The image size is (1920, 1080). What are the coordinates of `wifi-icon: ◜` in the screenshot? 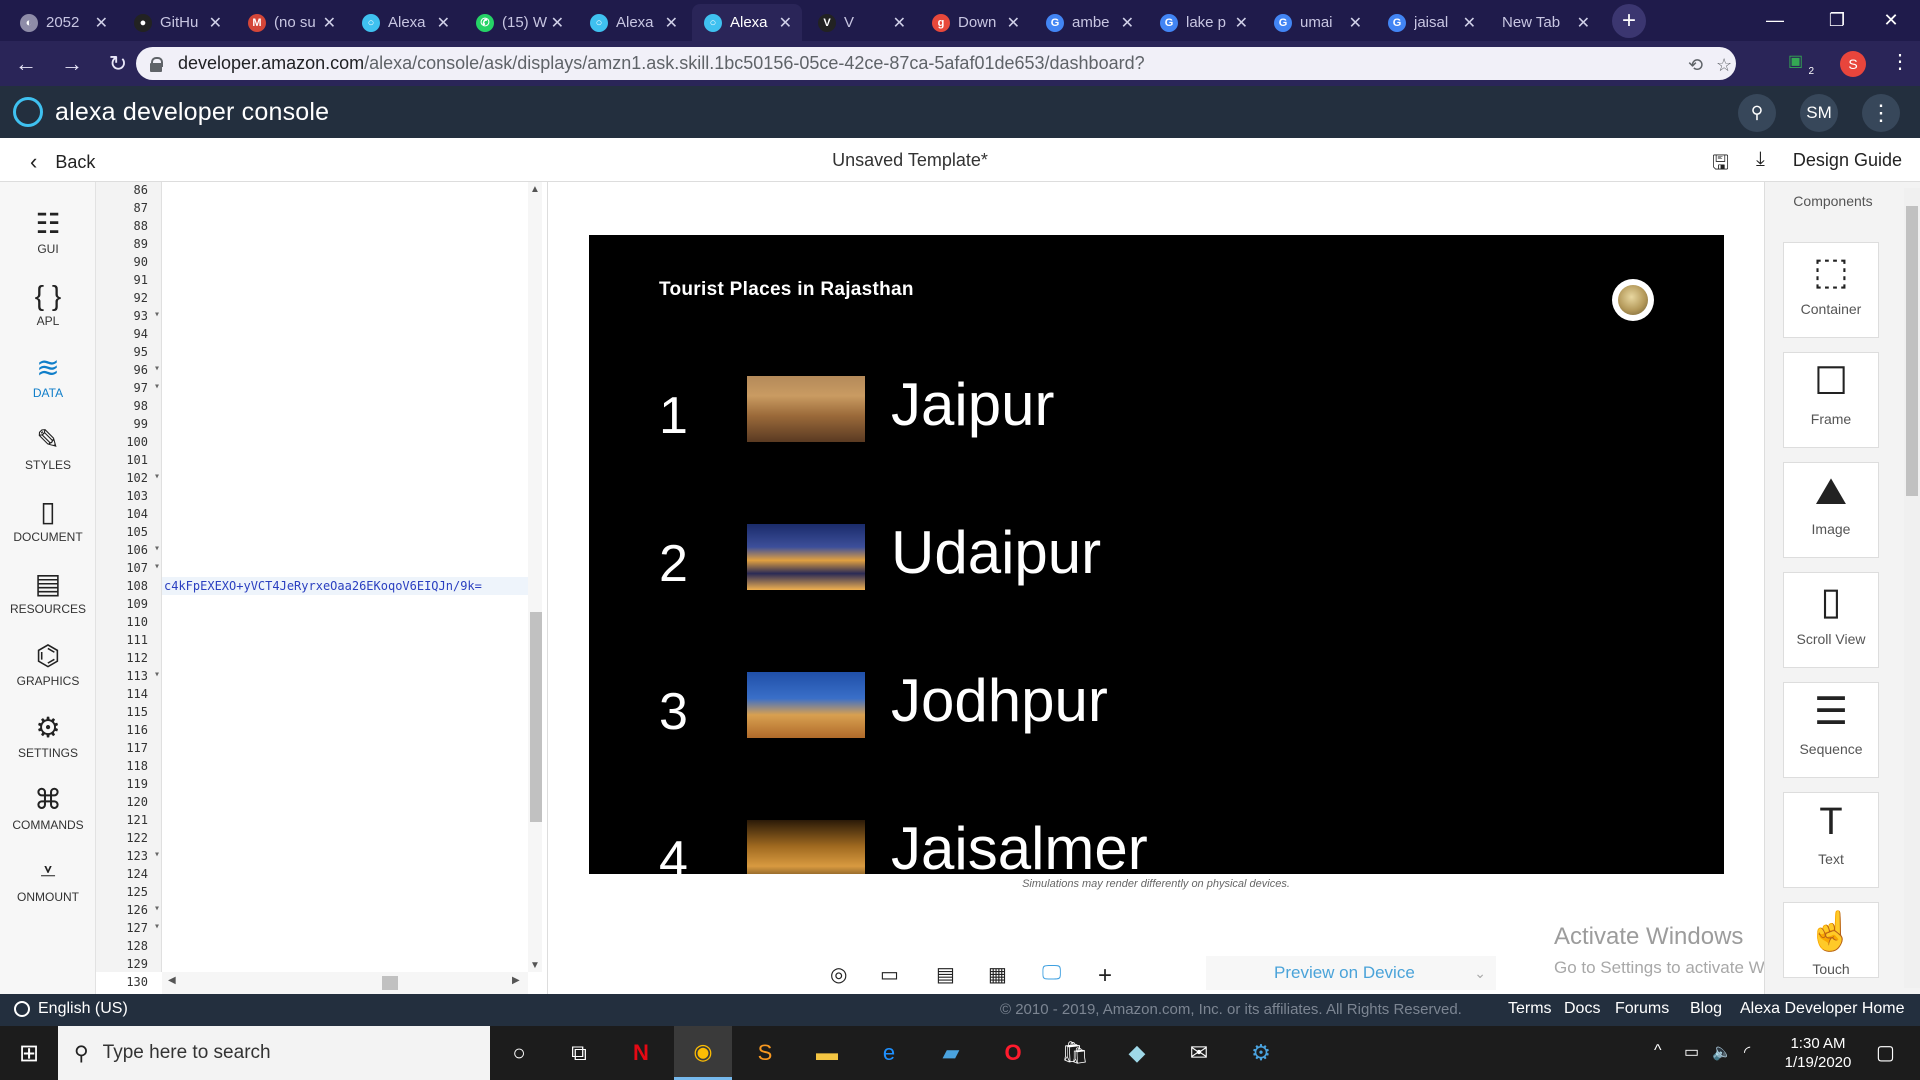 It's located at (1747, 1052).